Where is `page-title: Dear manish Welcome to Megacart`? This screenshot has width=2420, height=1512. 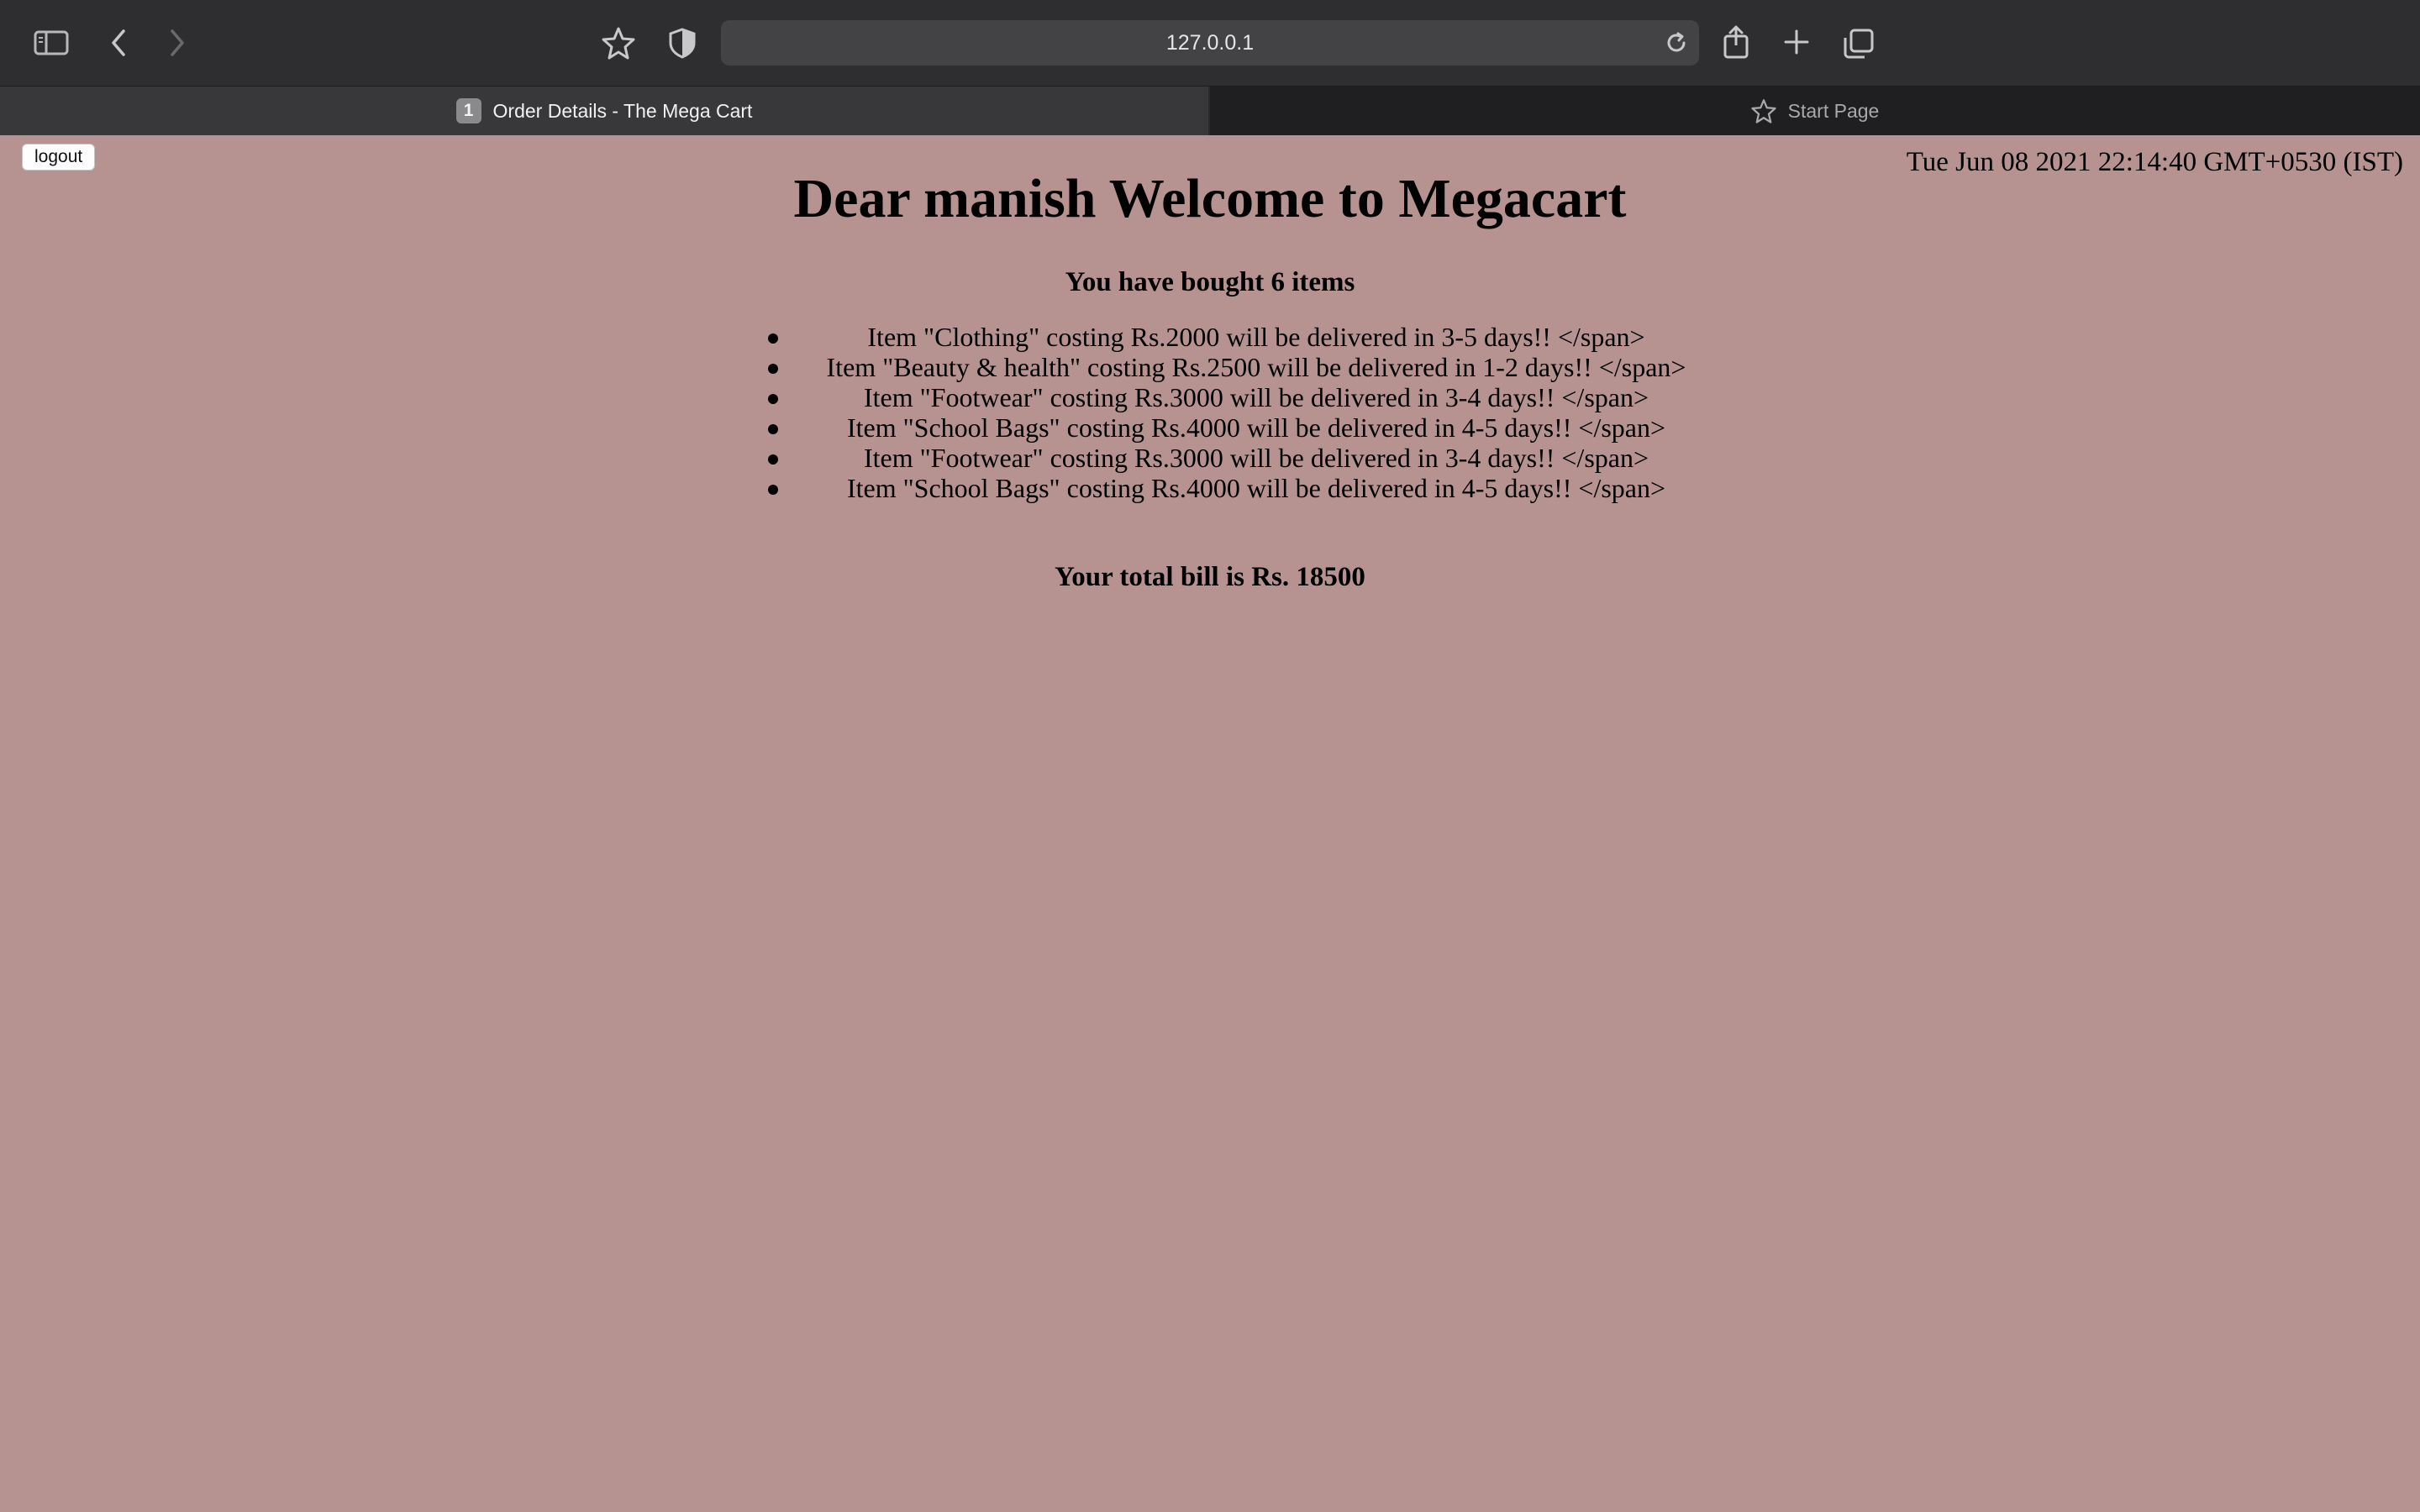 page-title: Dear manish Welcome to Megacart is located at coordinates (1210, 198).